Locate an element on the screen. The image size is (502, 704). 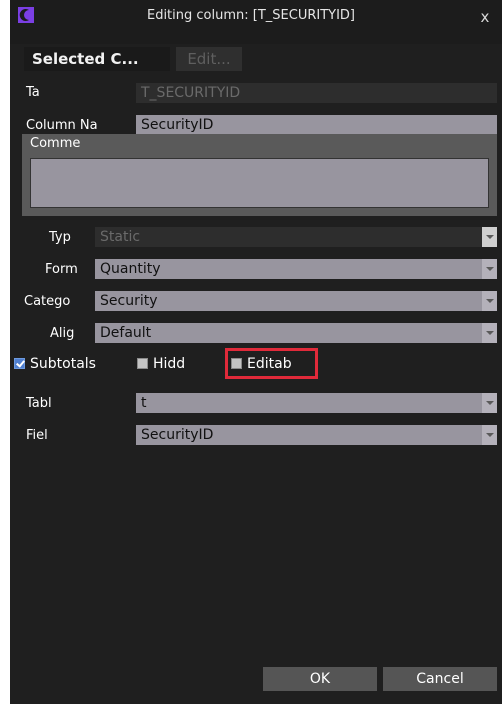
editable-checkbox: Editab is located at coordinates (261, 364).